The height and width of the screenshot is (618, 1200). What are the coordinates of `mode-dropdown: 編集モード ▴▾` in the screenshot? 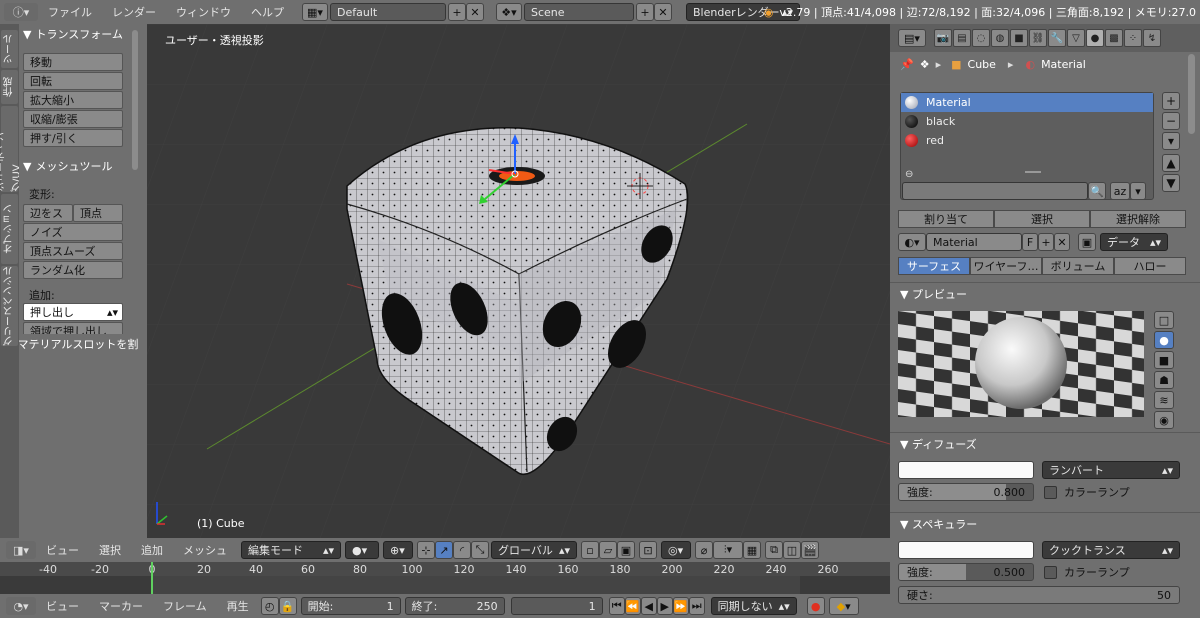 It's located at (291, 550).